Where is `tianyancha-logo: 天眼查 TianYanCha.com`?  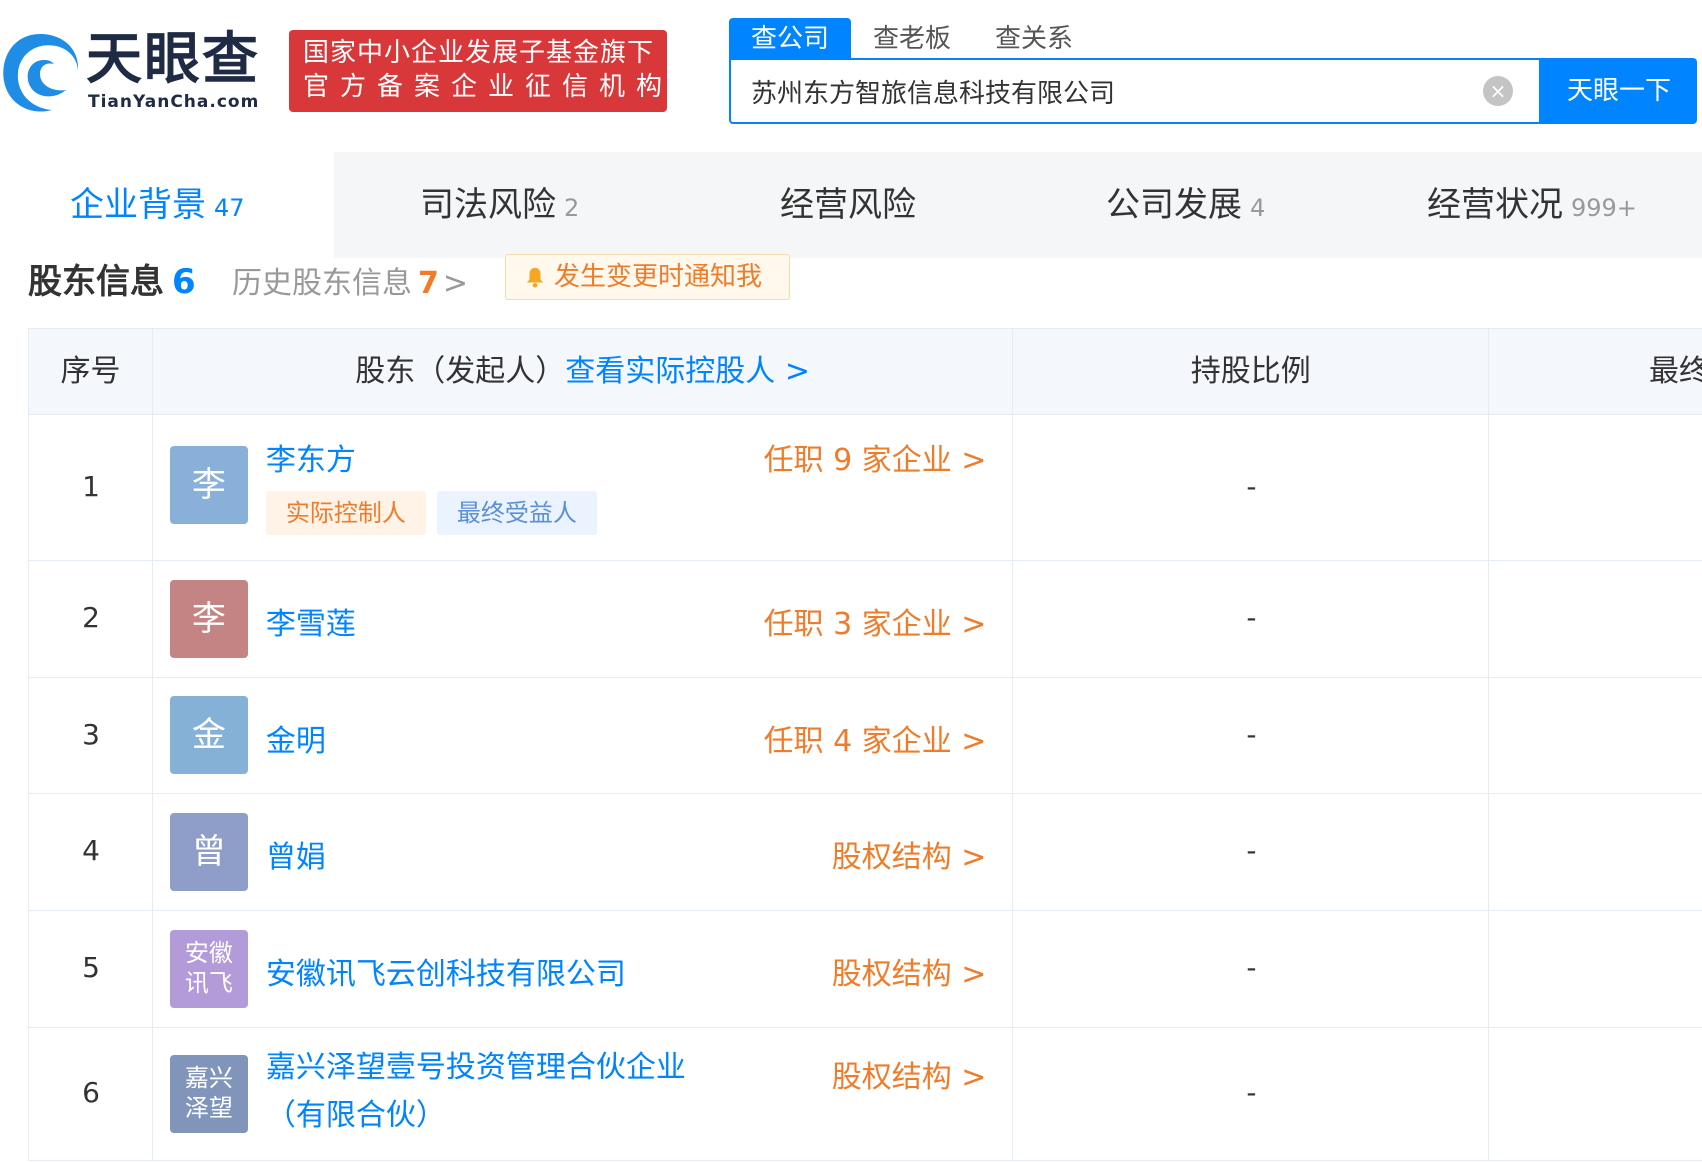 tianyancha-logo: 天眼查 TianYanCha.com is located at coordinates (137, 72).